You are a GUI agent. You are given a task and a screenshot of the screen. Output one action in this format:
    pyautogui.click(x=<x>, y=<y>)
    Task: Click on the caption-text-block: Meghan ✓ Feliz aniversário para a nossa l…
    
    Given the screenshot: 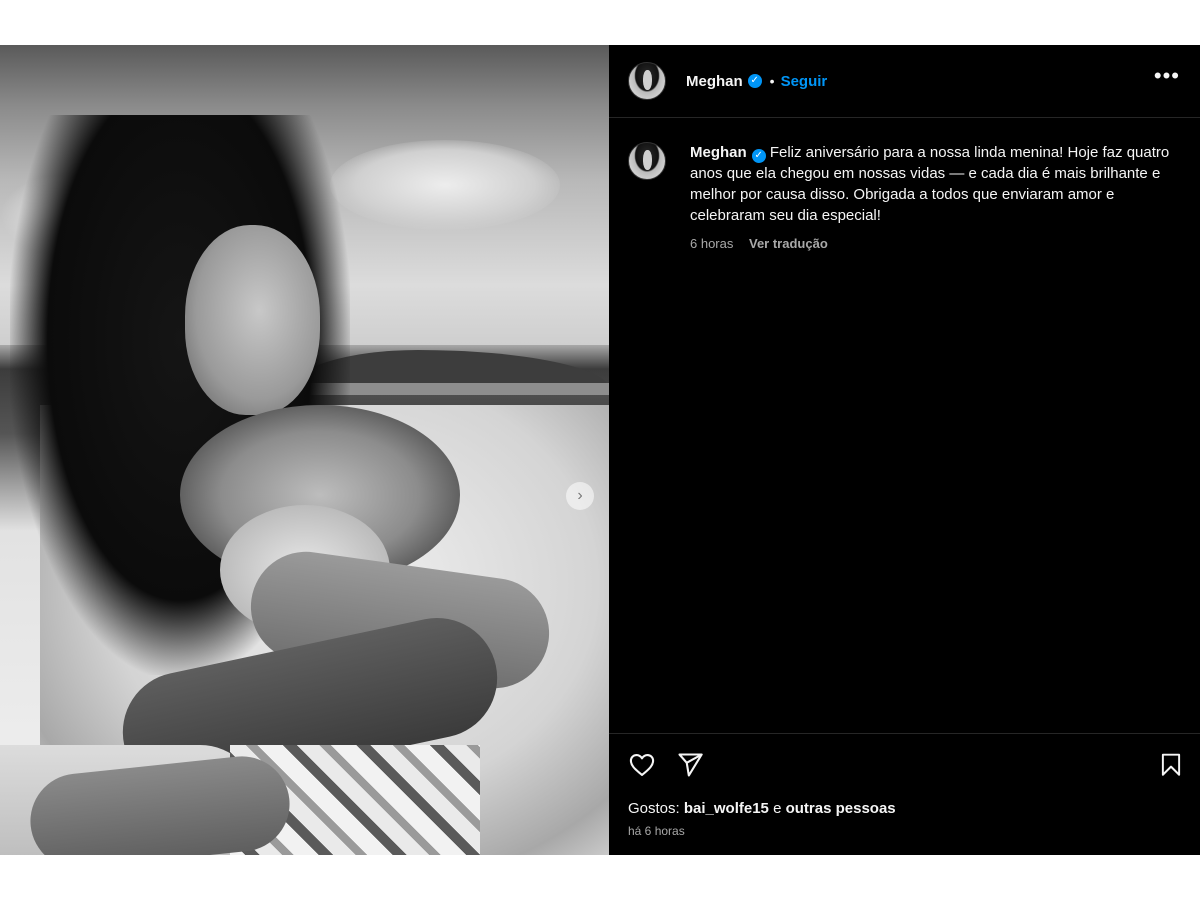 What is the action you would take?
    pyautogui.click(x=940, y=184)
    